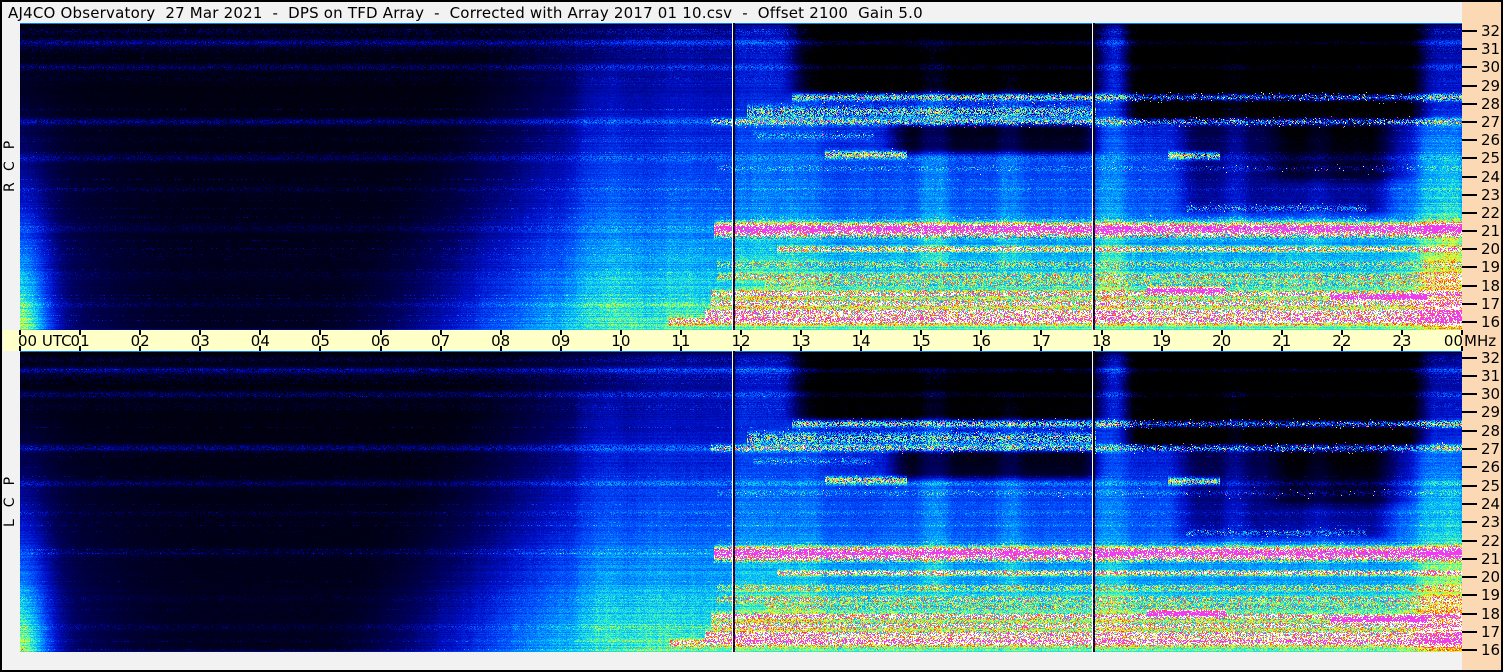 The height and width of the screenshot is (672, 1503). What do you see at coordinates (741, 341) in the screenshot?
I see `time-tick-label: 12` at bounding box center [741, 341].